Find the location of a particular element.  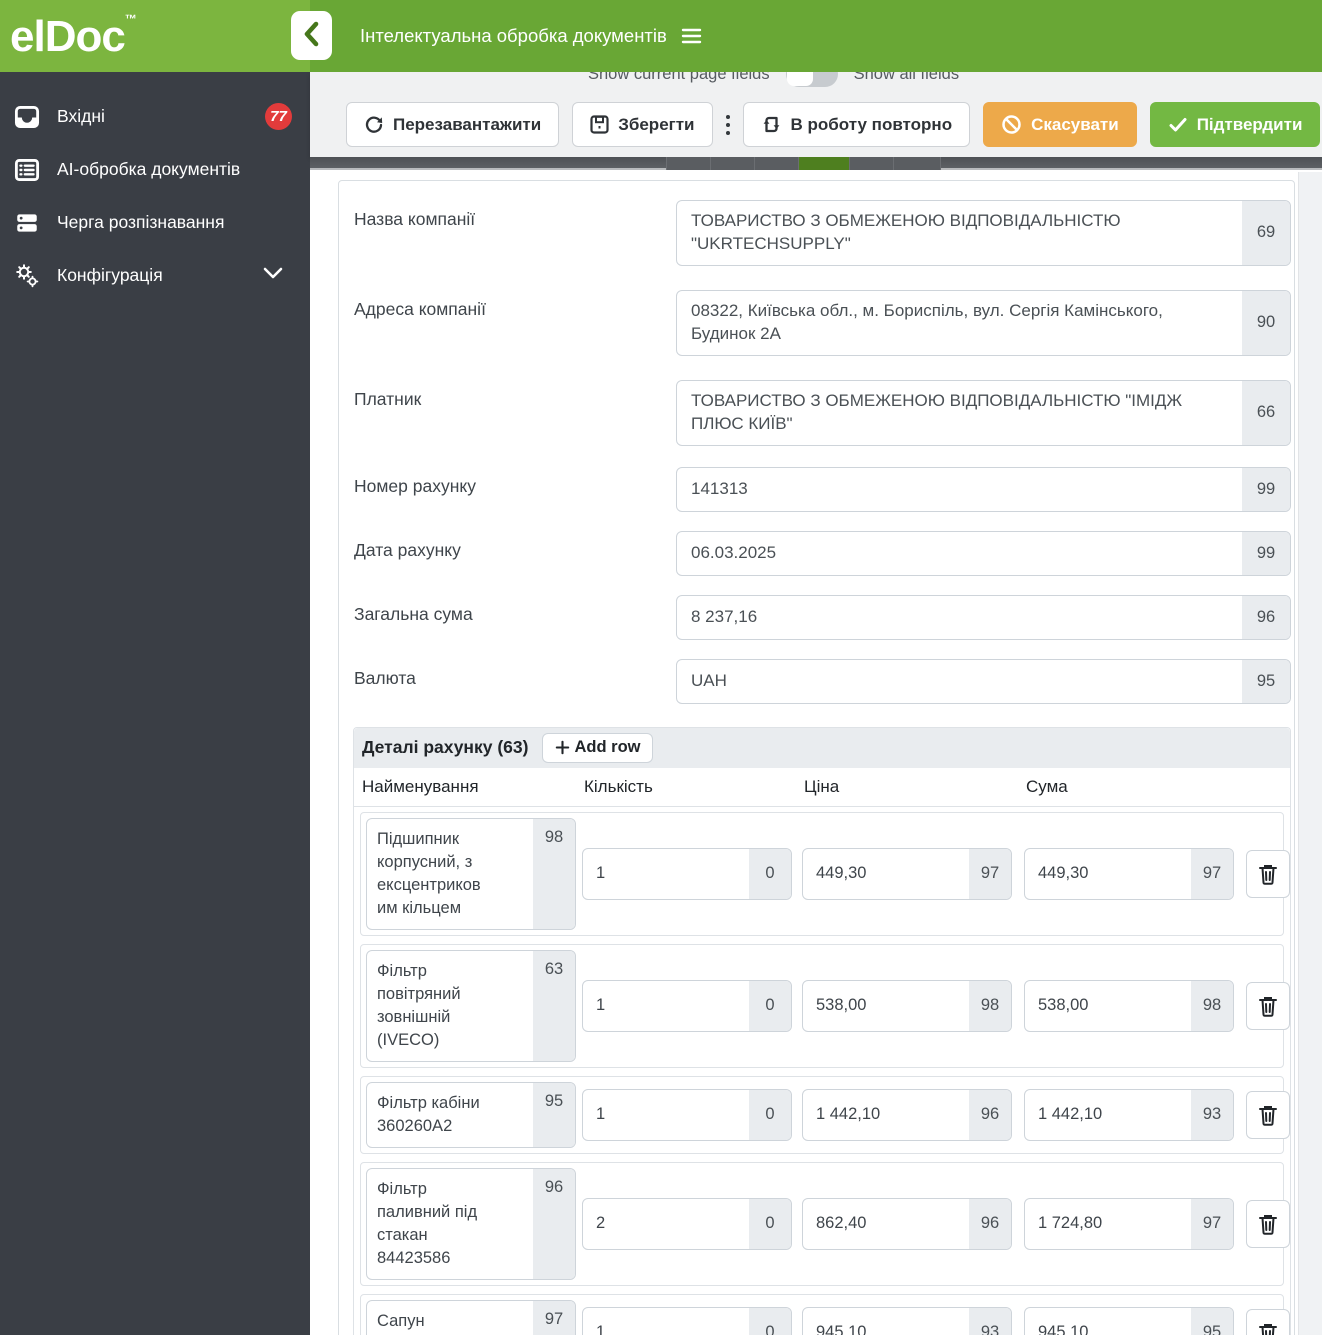

hamburger-menu-icon is located at coordinates (691, 36).